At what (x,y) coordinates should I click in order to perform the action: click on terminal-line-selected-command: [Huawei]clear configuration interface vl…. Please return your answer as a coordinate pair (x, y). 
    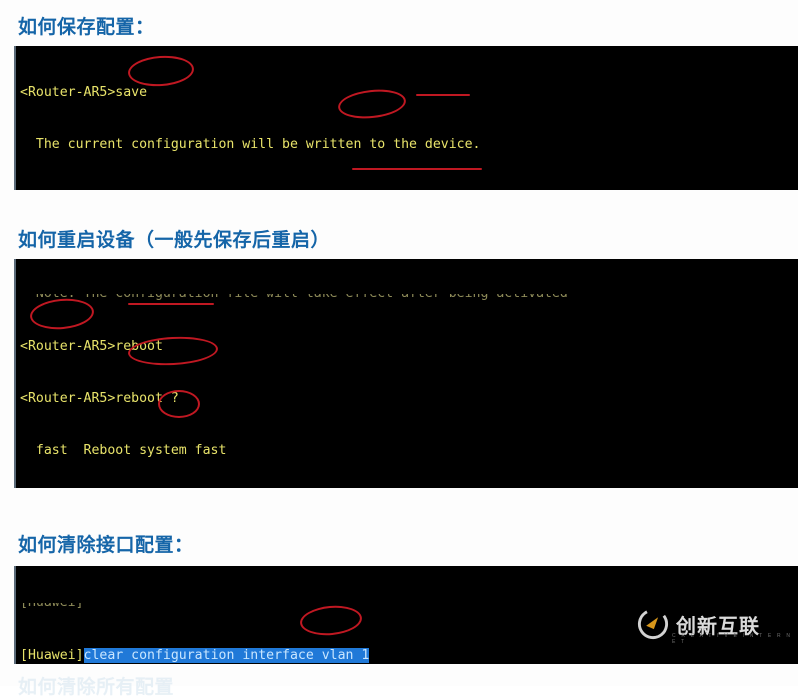
    Looking at the image, I should click on (409, 655).